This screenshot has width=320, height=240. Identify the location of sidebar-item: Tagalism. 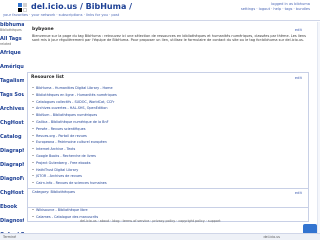
(12, 84).